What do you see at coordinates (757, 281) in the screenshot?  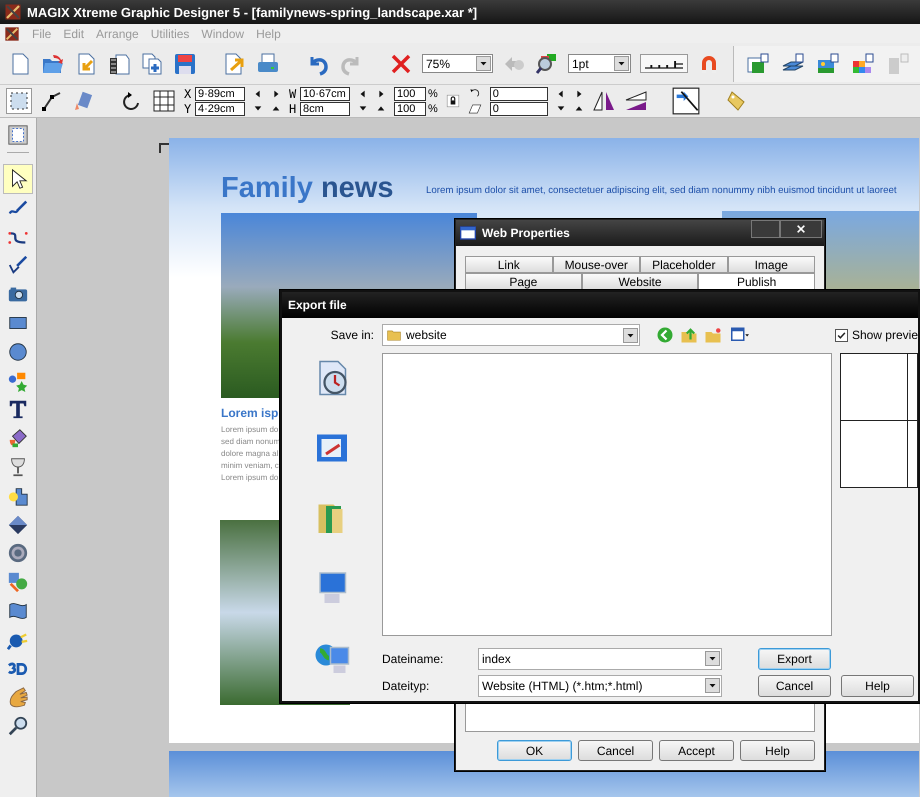 I see `tab: Publish` at bounding box center [757, 281].